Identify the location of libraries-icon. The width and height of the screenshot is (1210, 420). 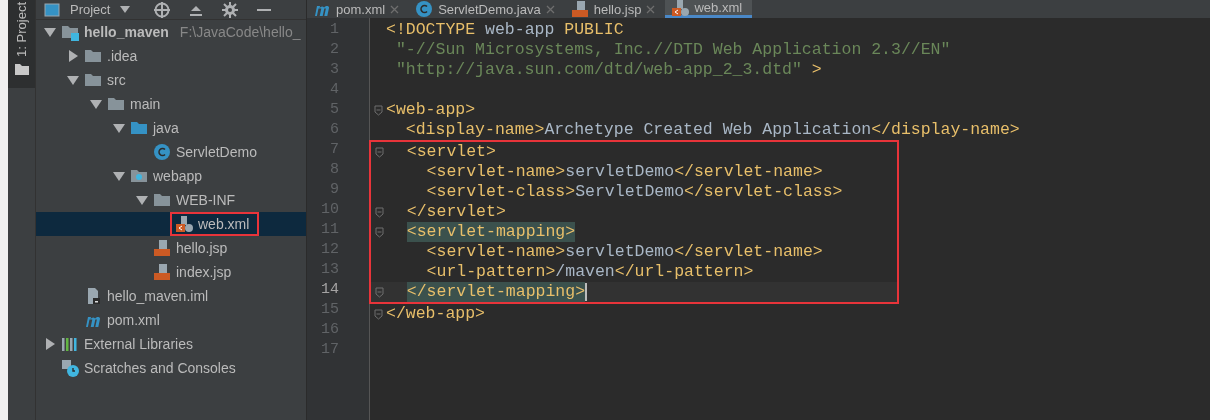
(70, 344).